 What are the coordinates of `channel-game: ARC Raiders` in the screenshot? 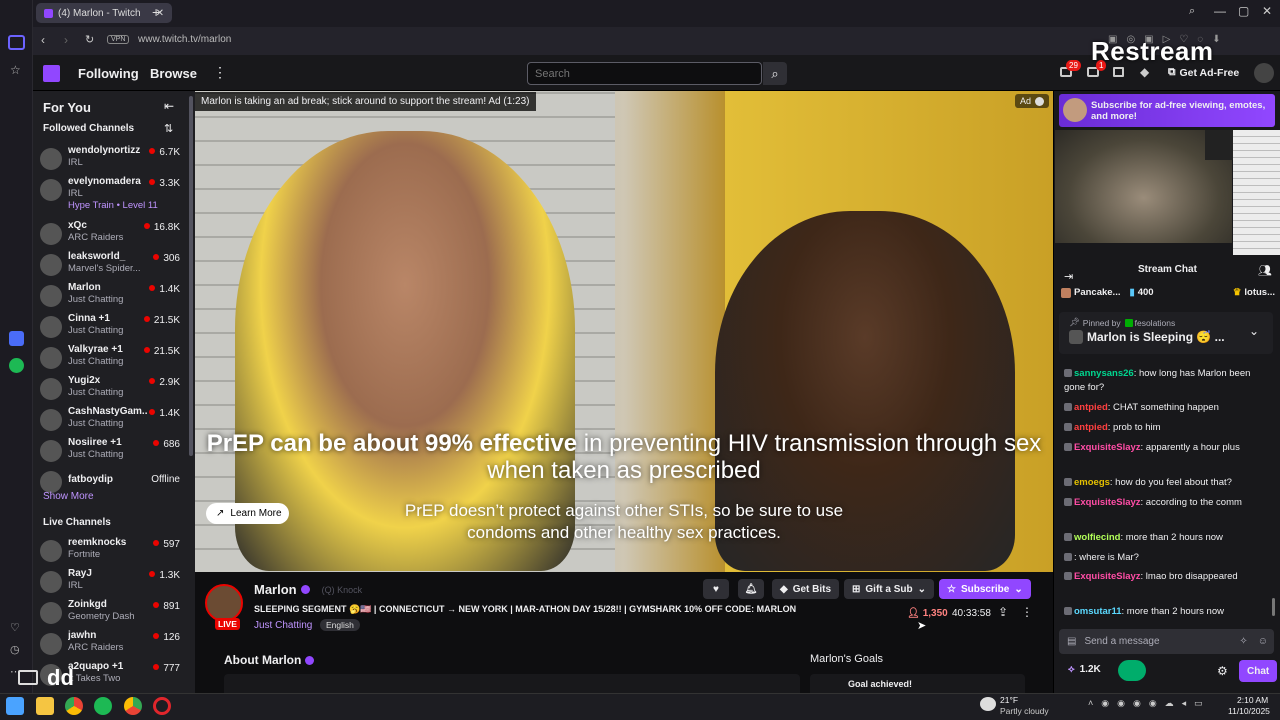 It's located at (96, 647).